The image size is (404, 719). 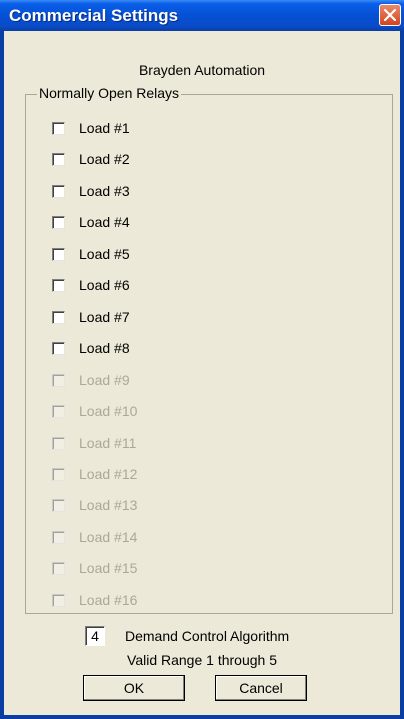 What do you see at coordinates (104, 191) in the screenshot?
I see `load-3-label: Load #3` at bounding box center [104, 191].